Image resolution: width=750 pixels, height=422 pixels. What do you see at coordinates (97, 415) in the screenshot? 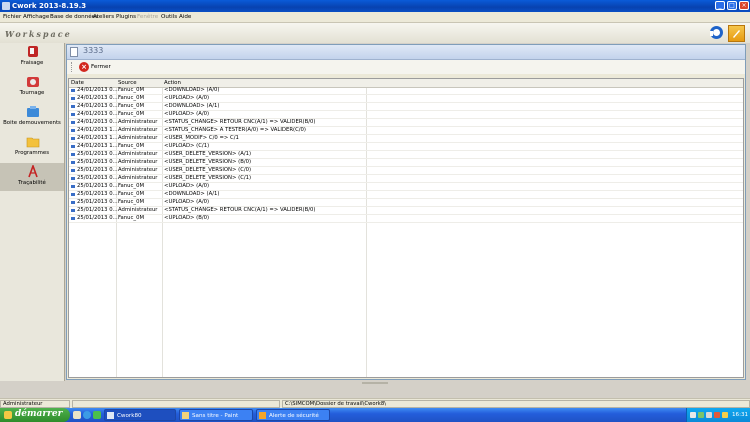
I see `media-player-icon` at bounding box center [97, 415].